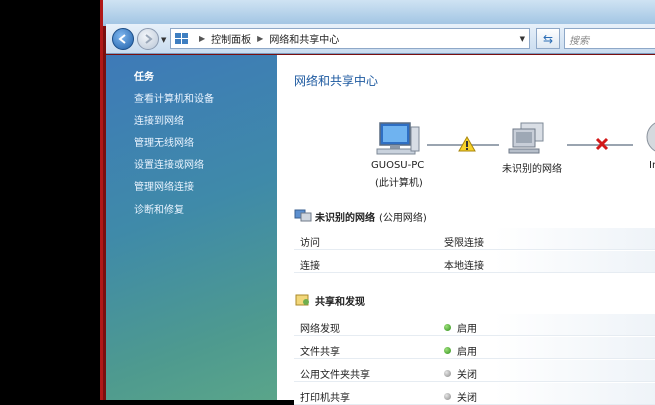  I want to click on table-row: 公用文件夹共享 关闭, so click(474, 371).